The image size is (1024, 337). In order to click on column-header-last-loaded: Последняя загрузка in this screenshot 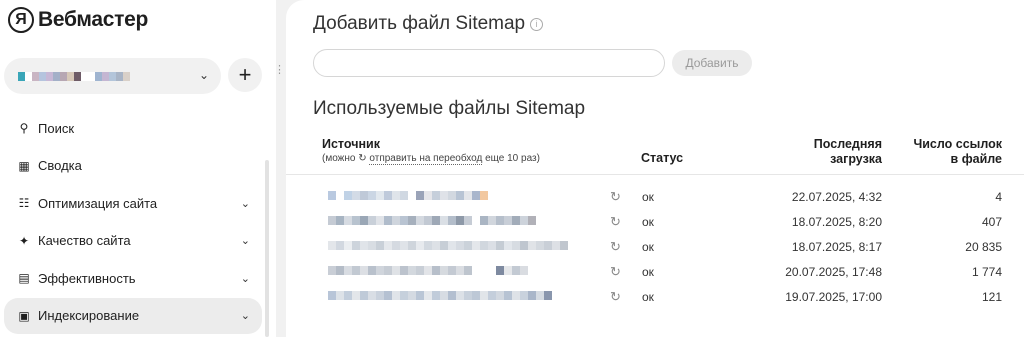, I will do `click(824, 152)`.